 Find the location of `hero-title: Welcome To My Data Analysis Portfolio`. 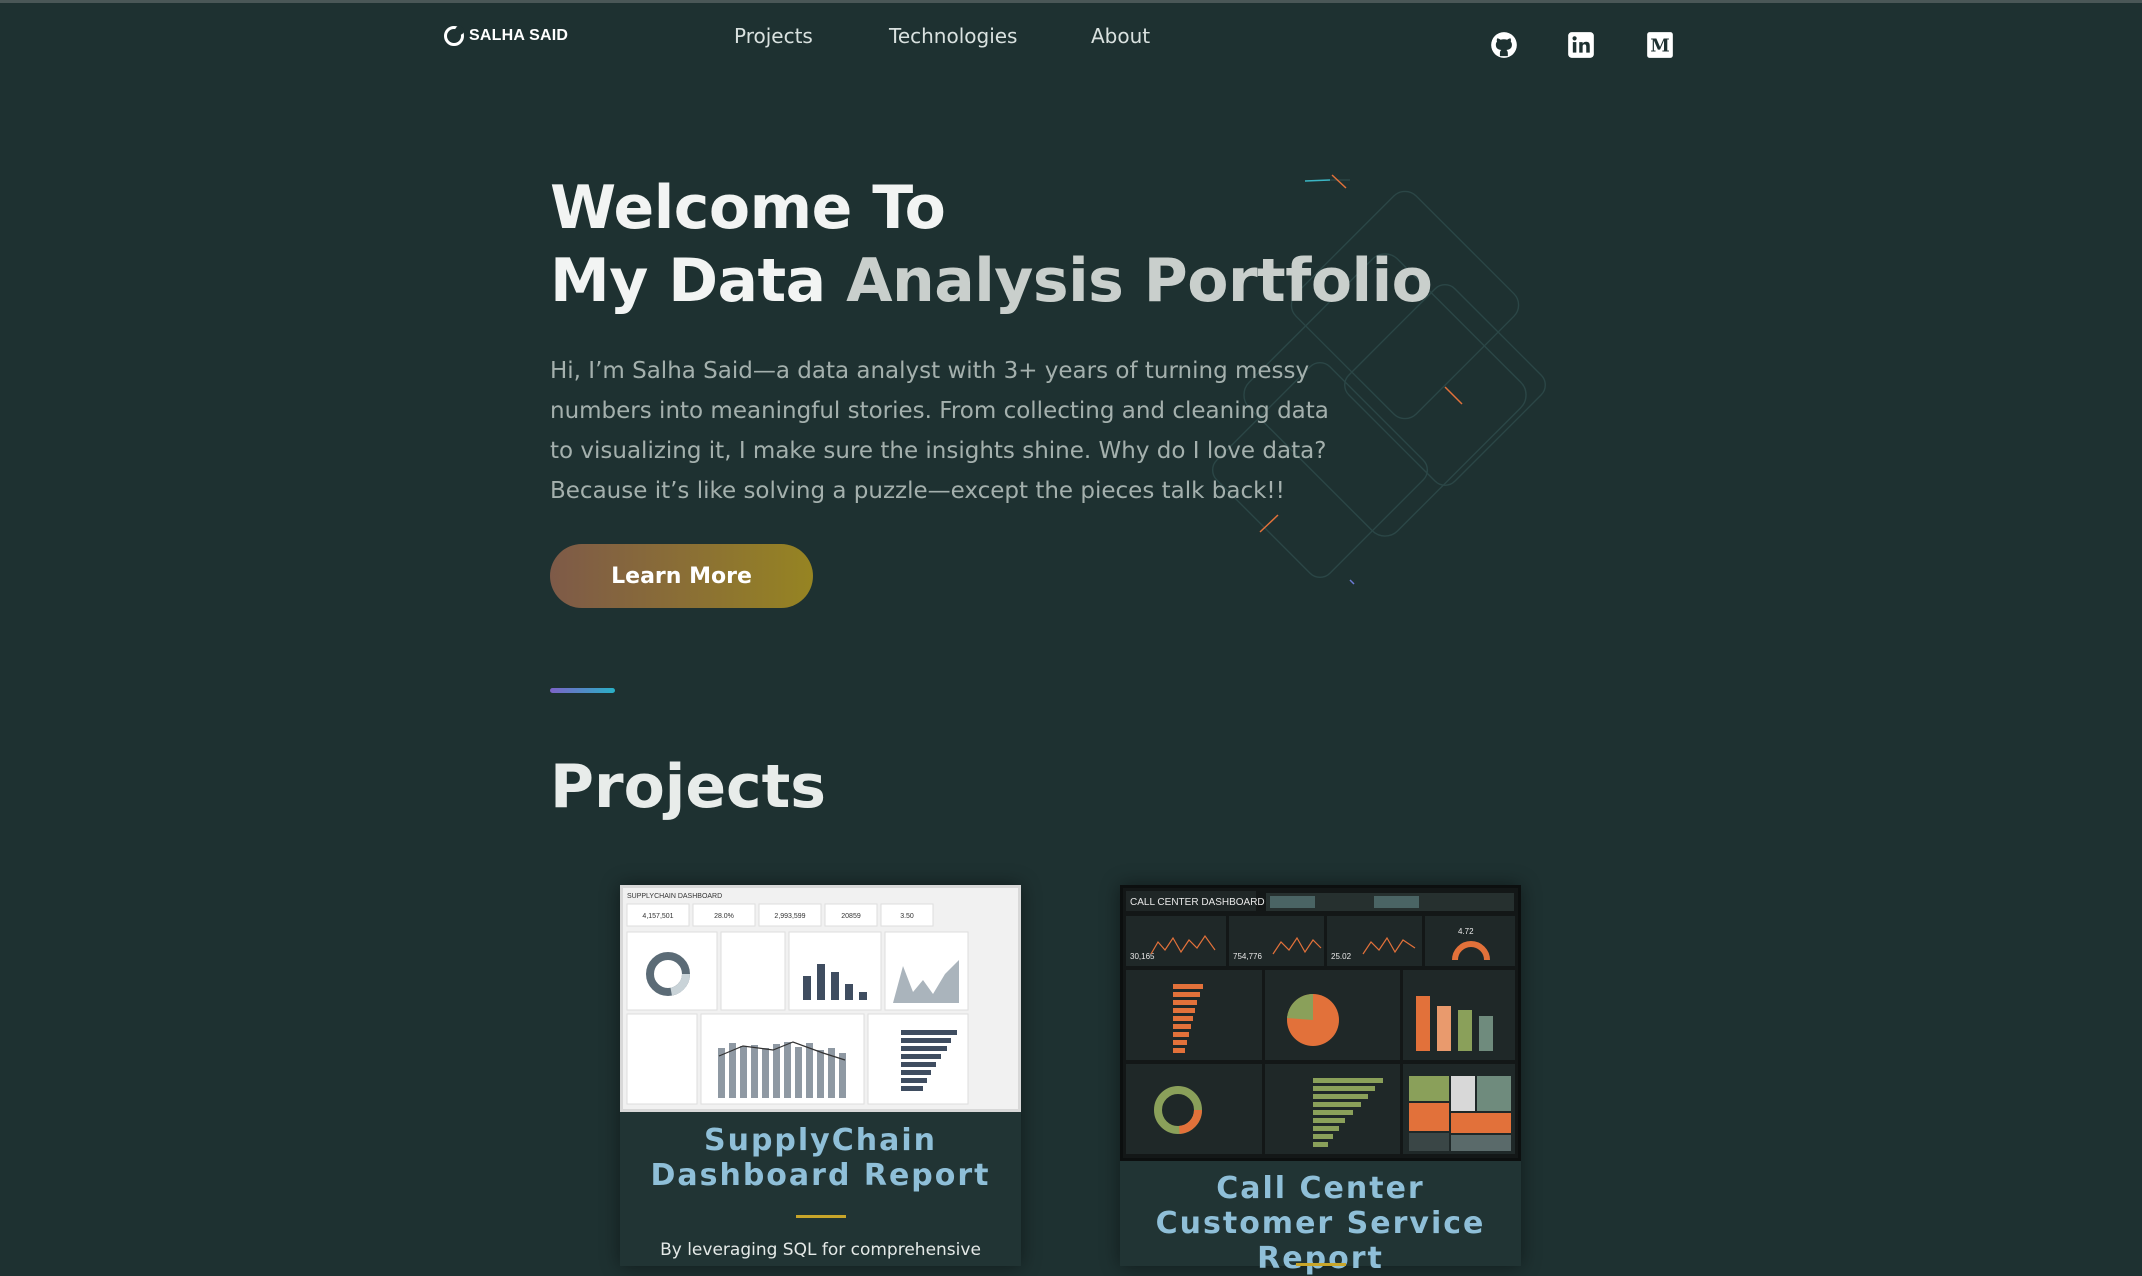

hero-title: Welcome To My Data Analysis Portfolio is located at coordinates (991, 245).